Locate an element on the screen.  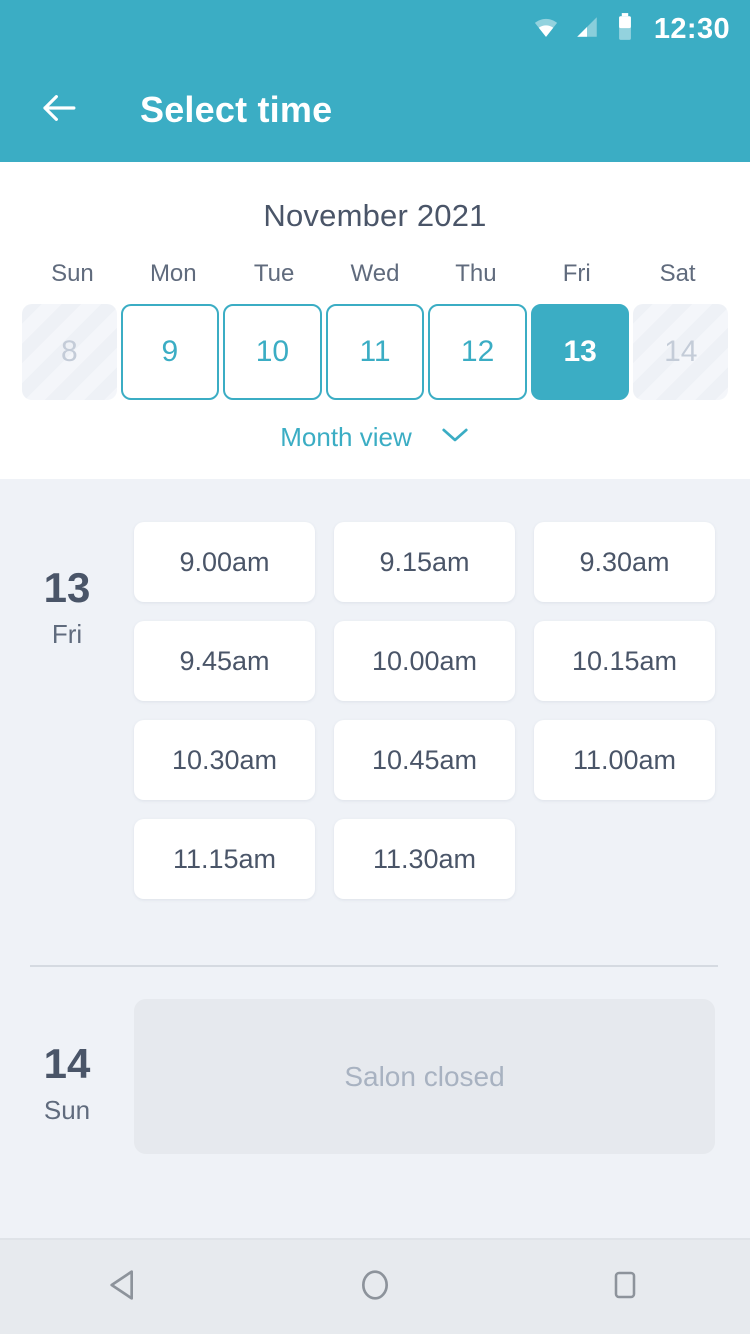
weekday-mon: Mon is located at coordinates (173, 273).